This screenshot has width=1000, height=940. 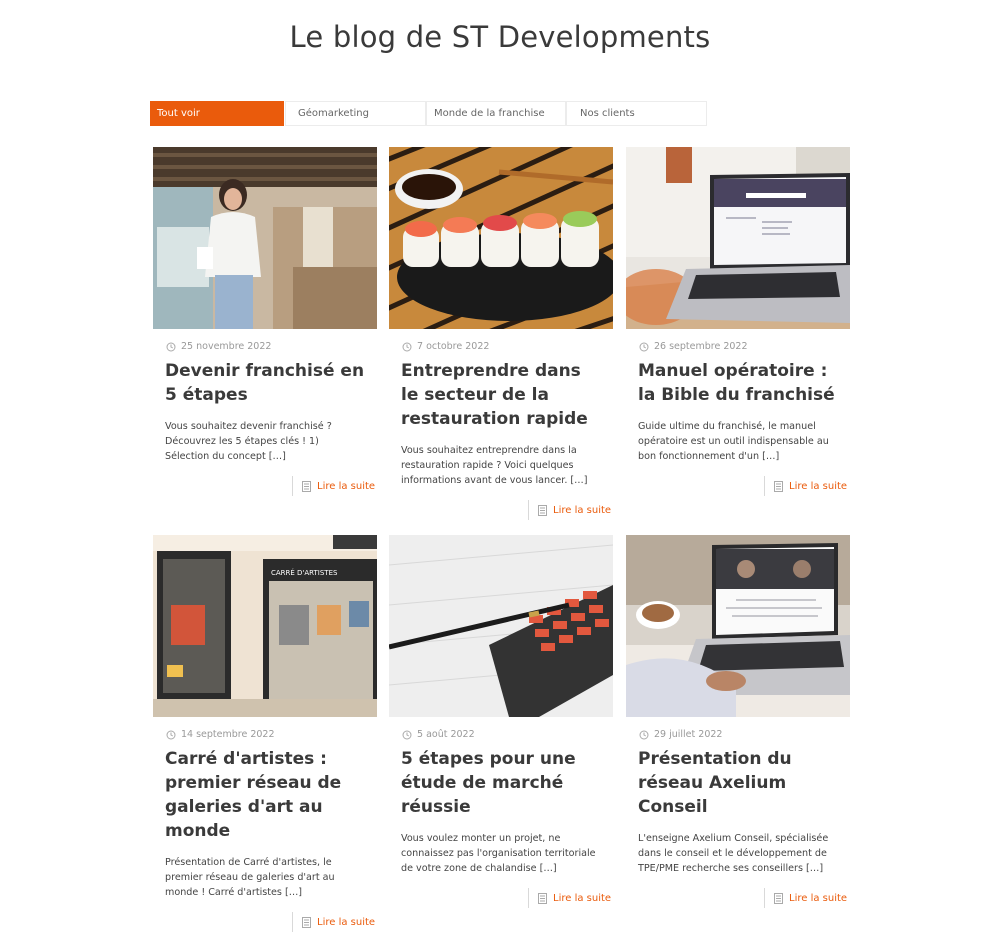 I want to click on page-title: Le blog de ST Developments, so click(x=500, y=37).